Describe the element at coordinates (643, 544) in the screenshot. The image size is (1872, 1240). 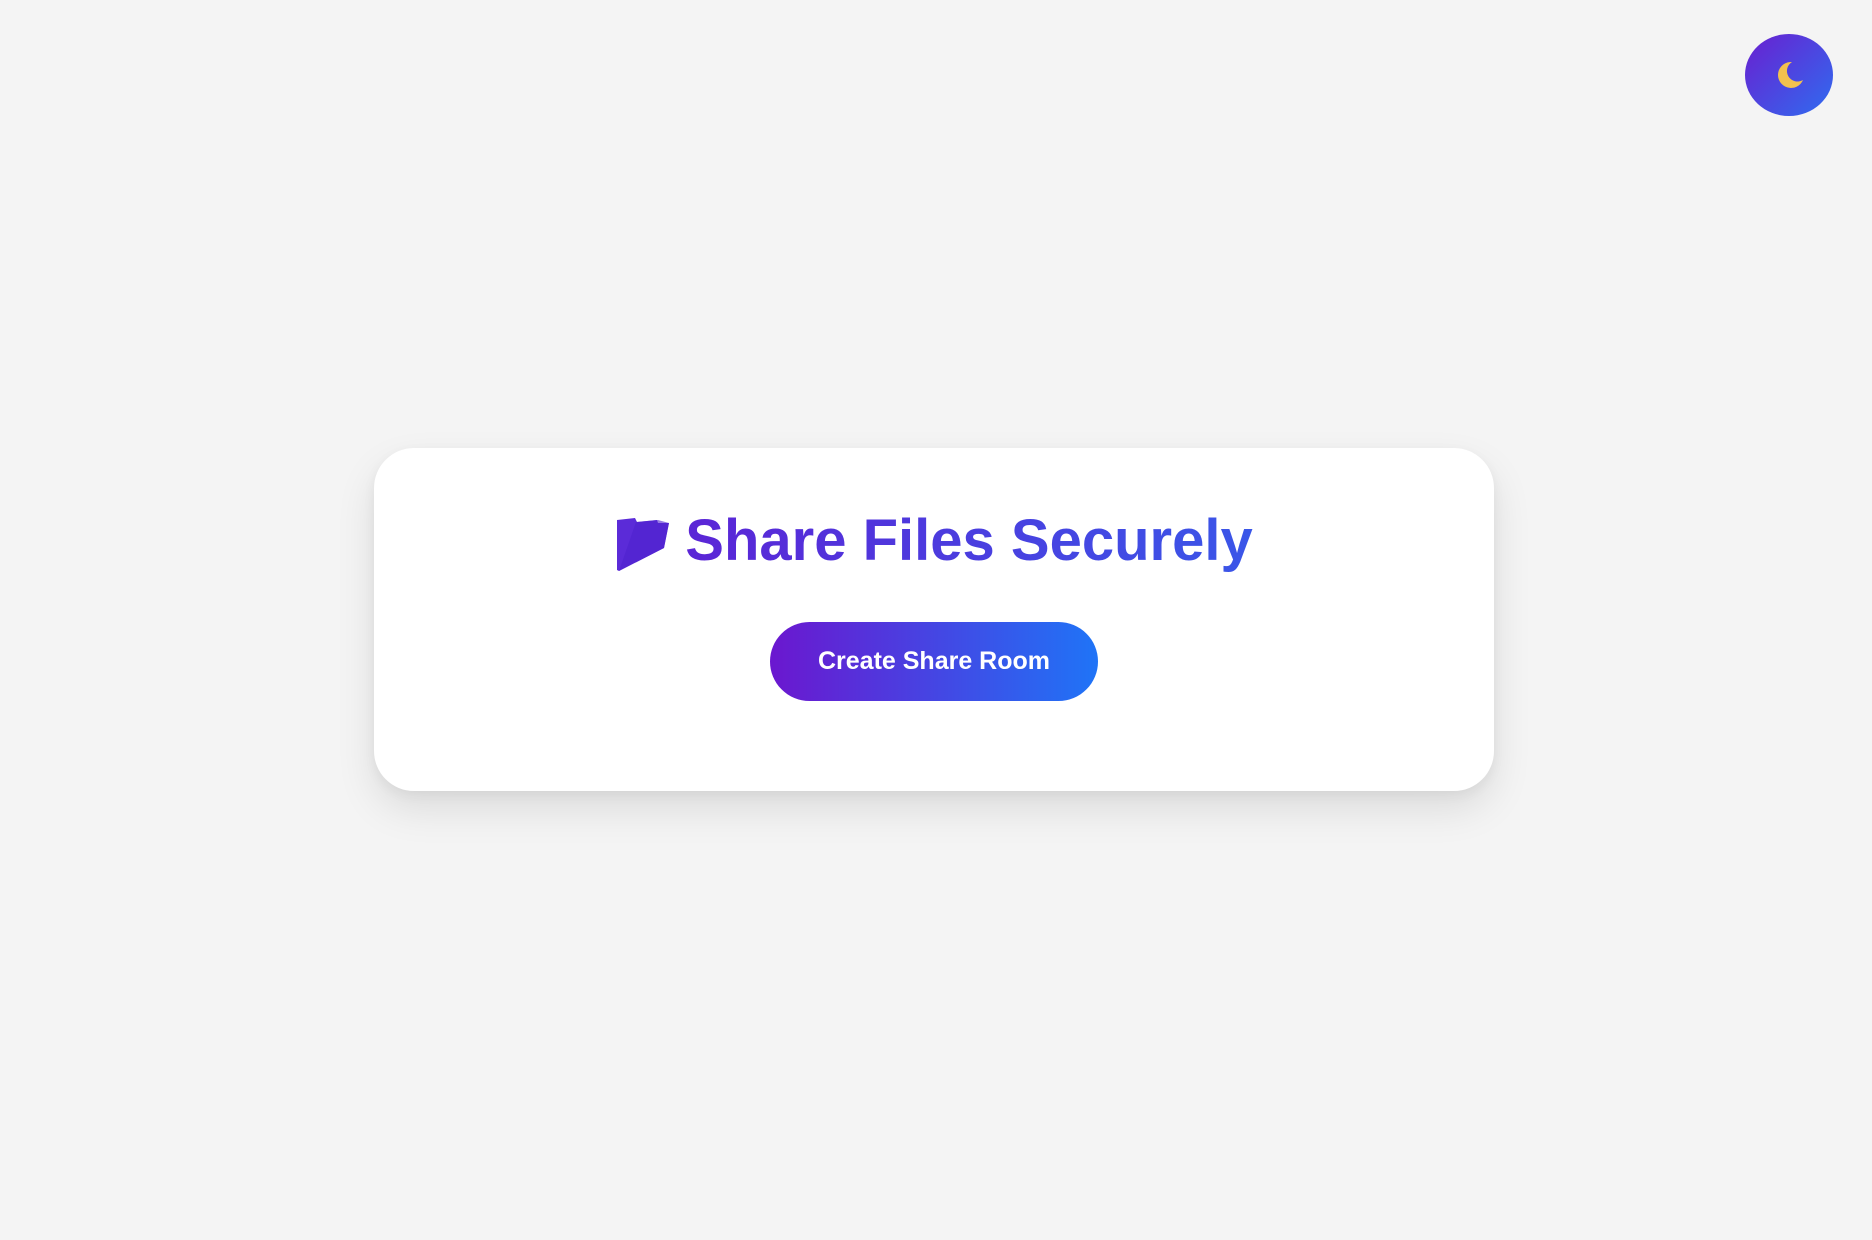
I see `folder-icon` at that location.